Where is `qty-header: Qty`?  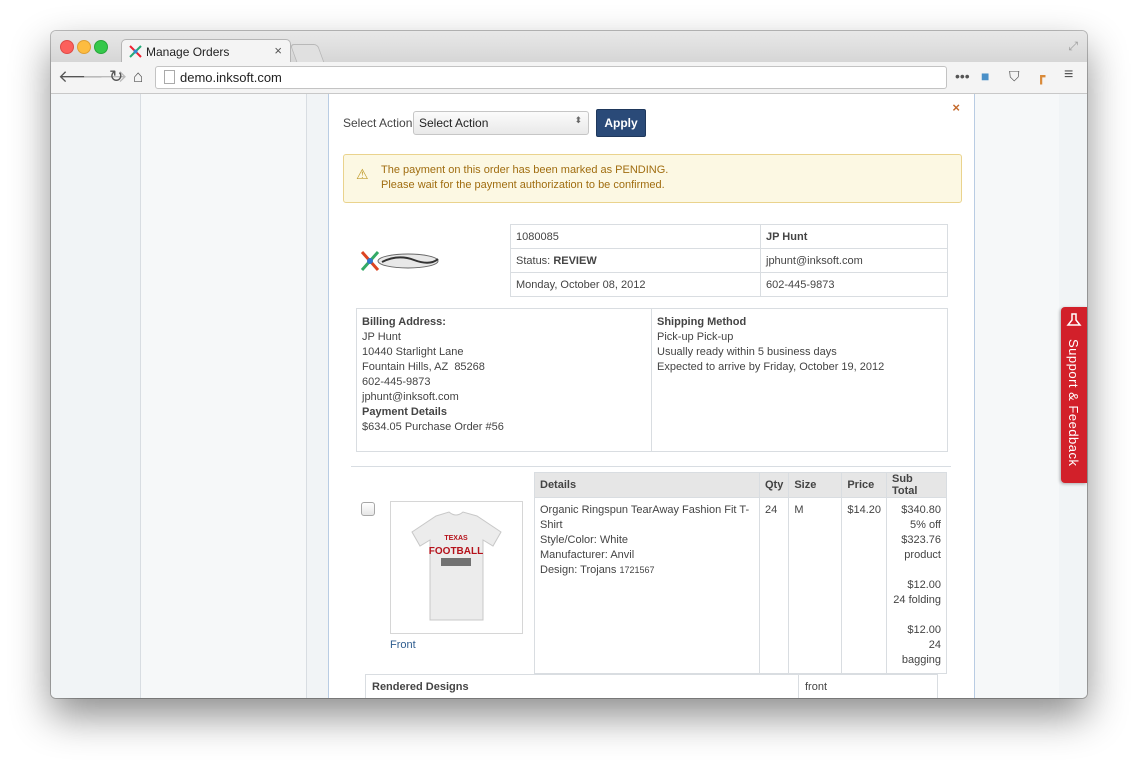
qty-header: Qty is located at coordinates (774, 485).